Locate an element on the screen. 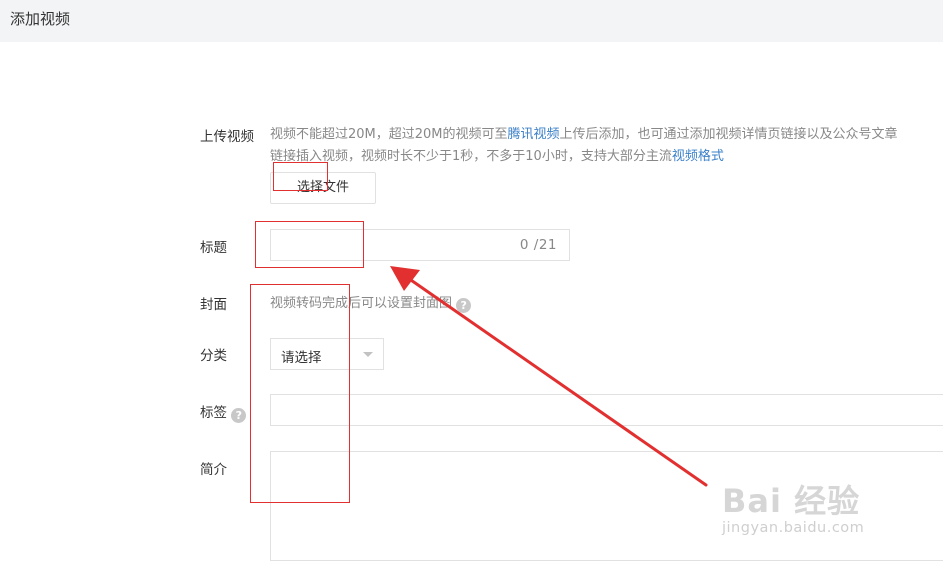 The width and height of the screenshot is (943, 563). tencent-video-link: 腾讯视频 is located at coordinates (534, 134).